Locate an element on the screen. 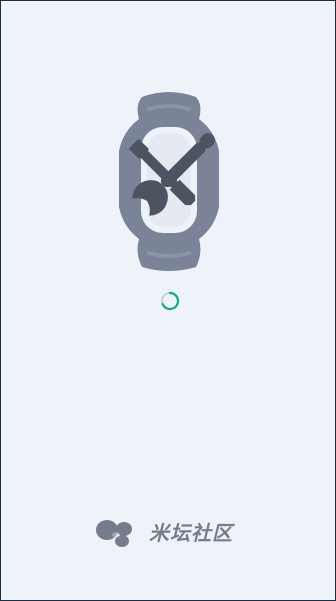 Image resolution: width=336 pixels, height=601 pixels. brand-name: 米坛社区 is located at coordinates (191, 533).